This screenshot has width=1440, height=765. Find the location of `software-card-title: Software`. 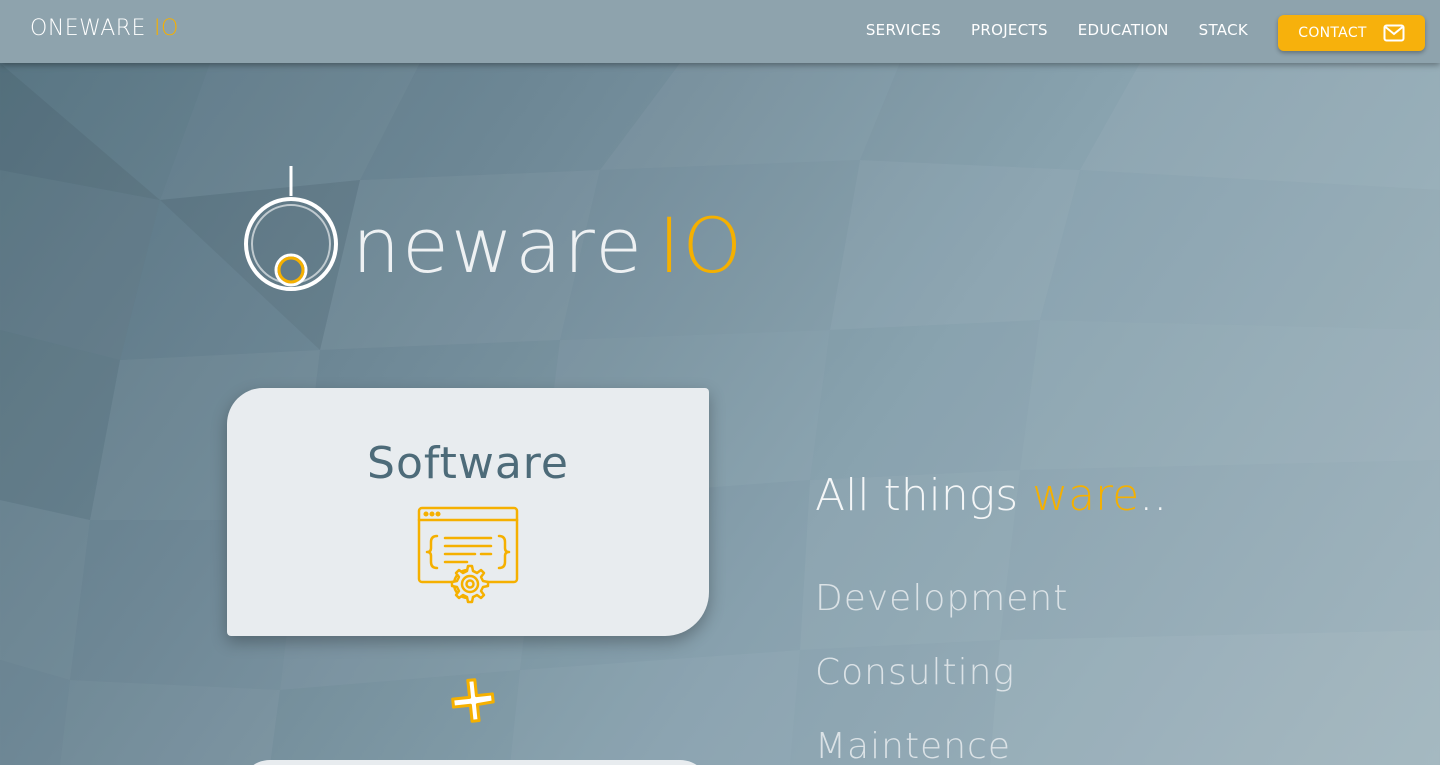

software-card-title: Software is located at coordinates (468, 463).